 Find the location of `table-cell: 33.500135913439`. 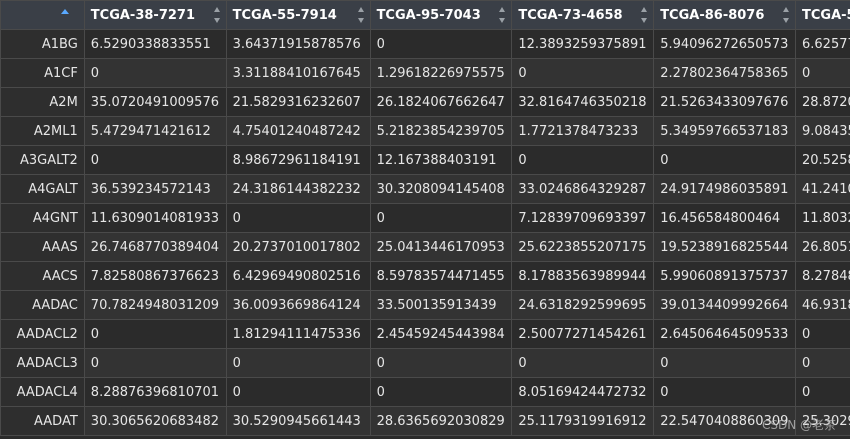

table-cell: 33.500135913439 is located at coordinates (441, 305).